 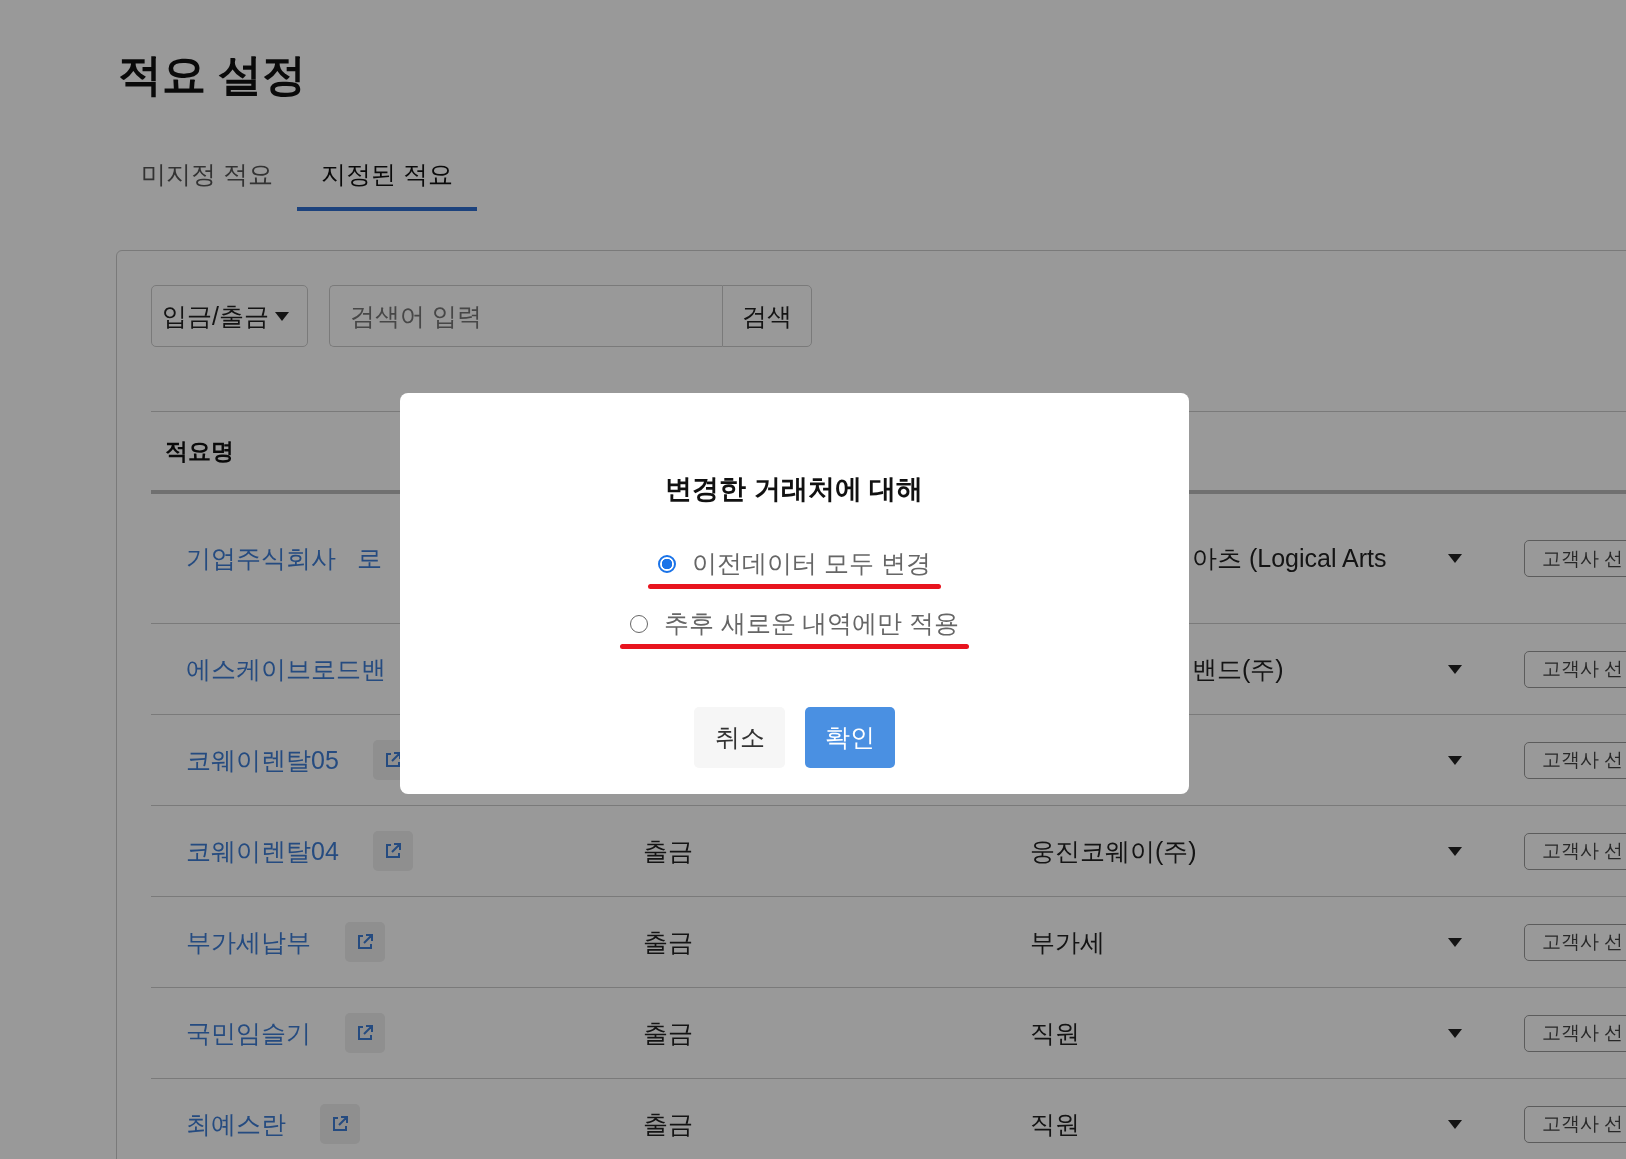 I want to click on summary-name-link: 부가세납부, so click(x=248, y=942).